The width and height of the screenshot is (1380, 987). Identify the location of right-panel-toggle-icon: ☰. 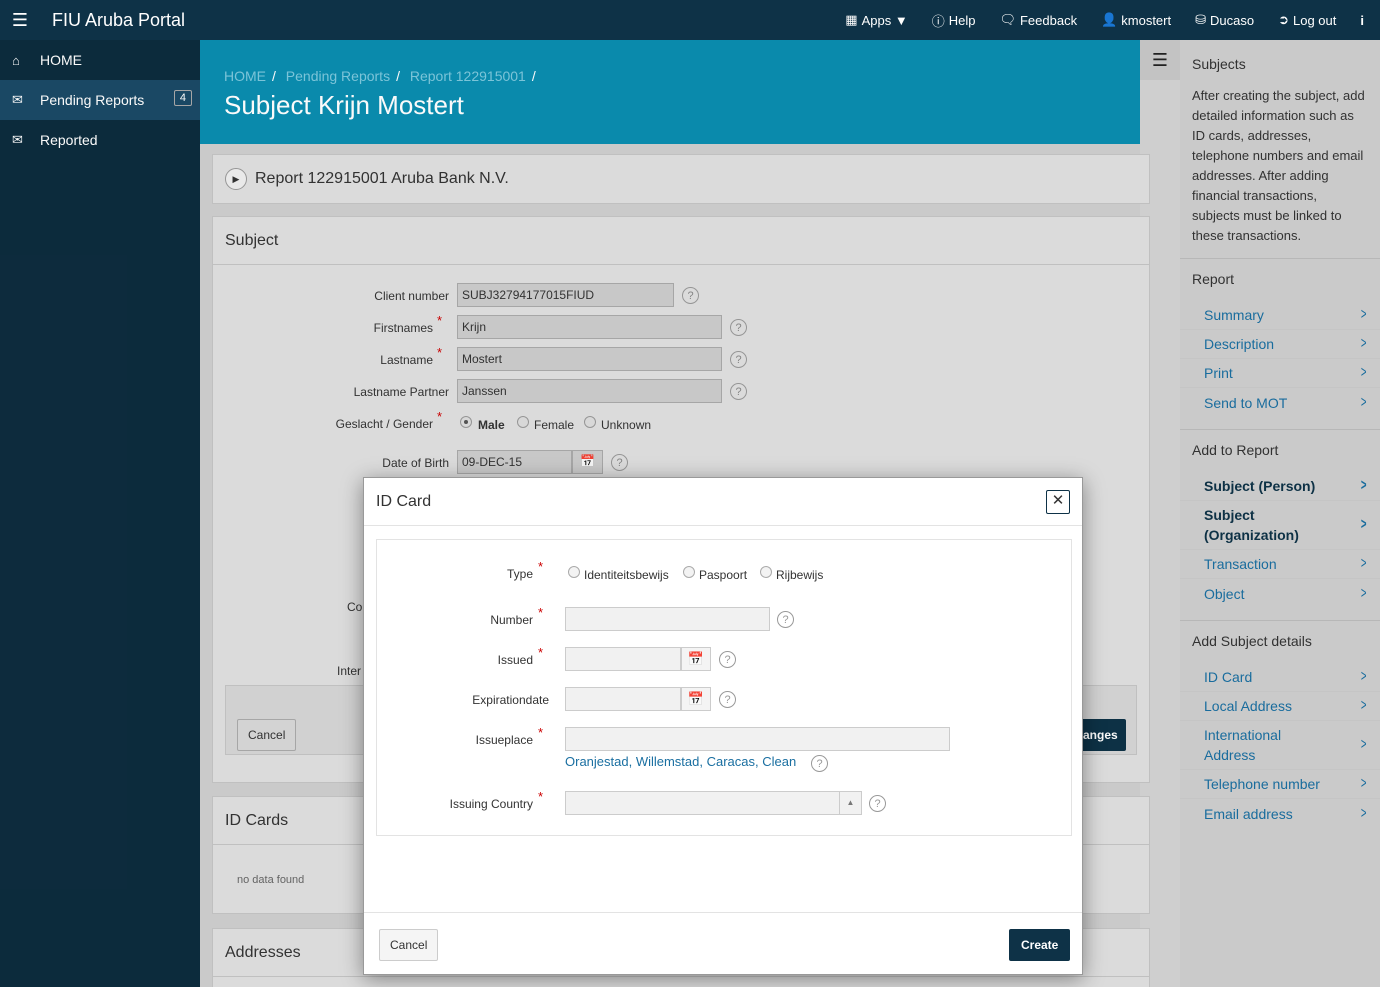
(1160, 60).